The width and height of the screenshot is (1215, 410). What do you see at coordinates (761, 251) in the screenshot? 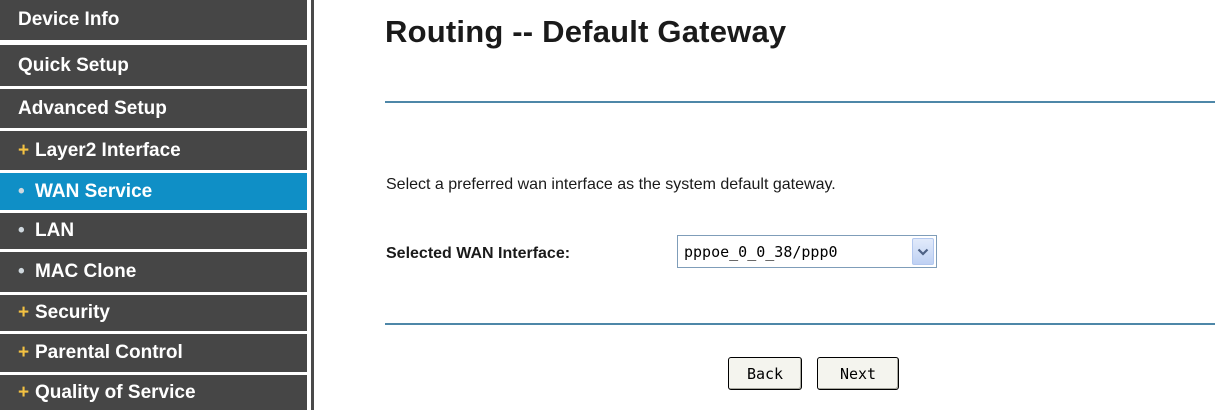
I see `wan-interface-selected-value: pppoe_0_0_38/ppp0` at bounding box center [761, 251].